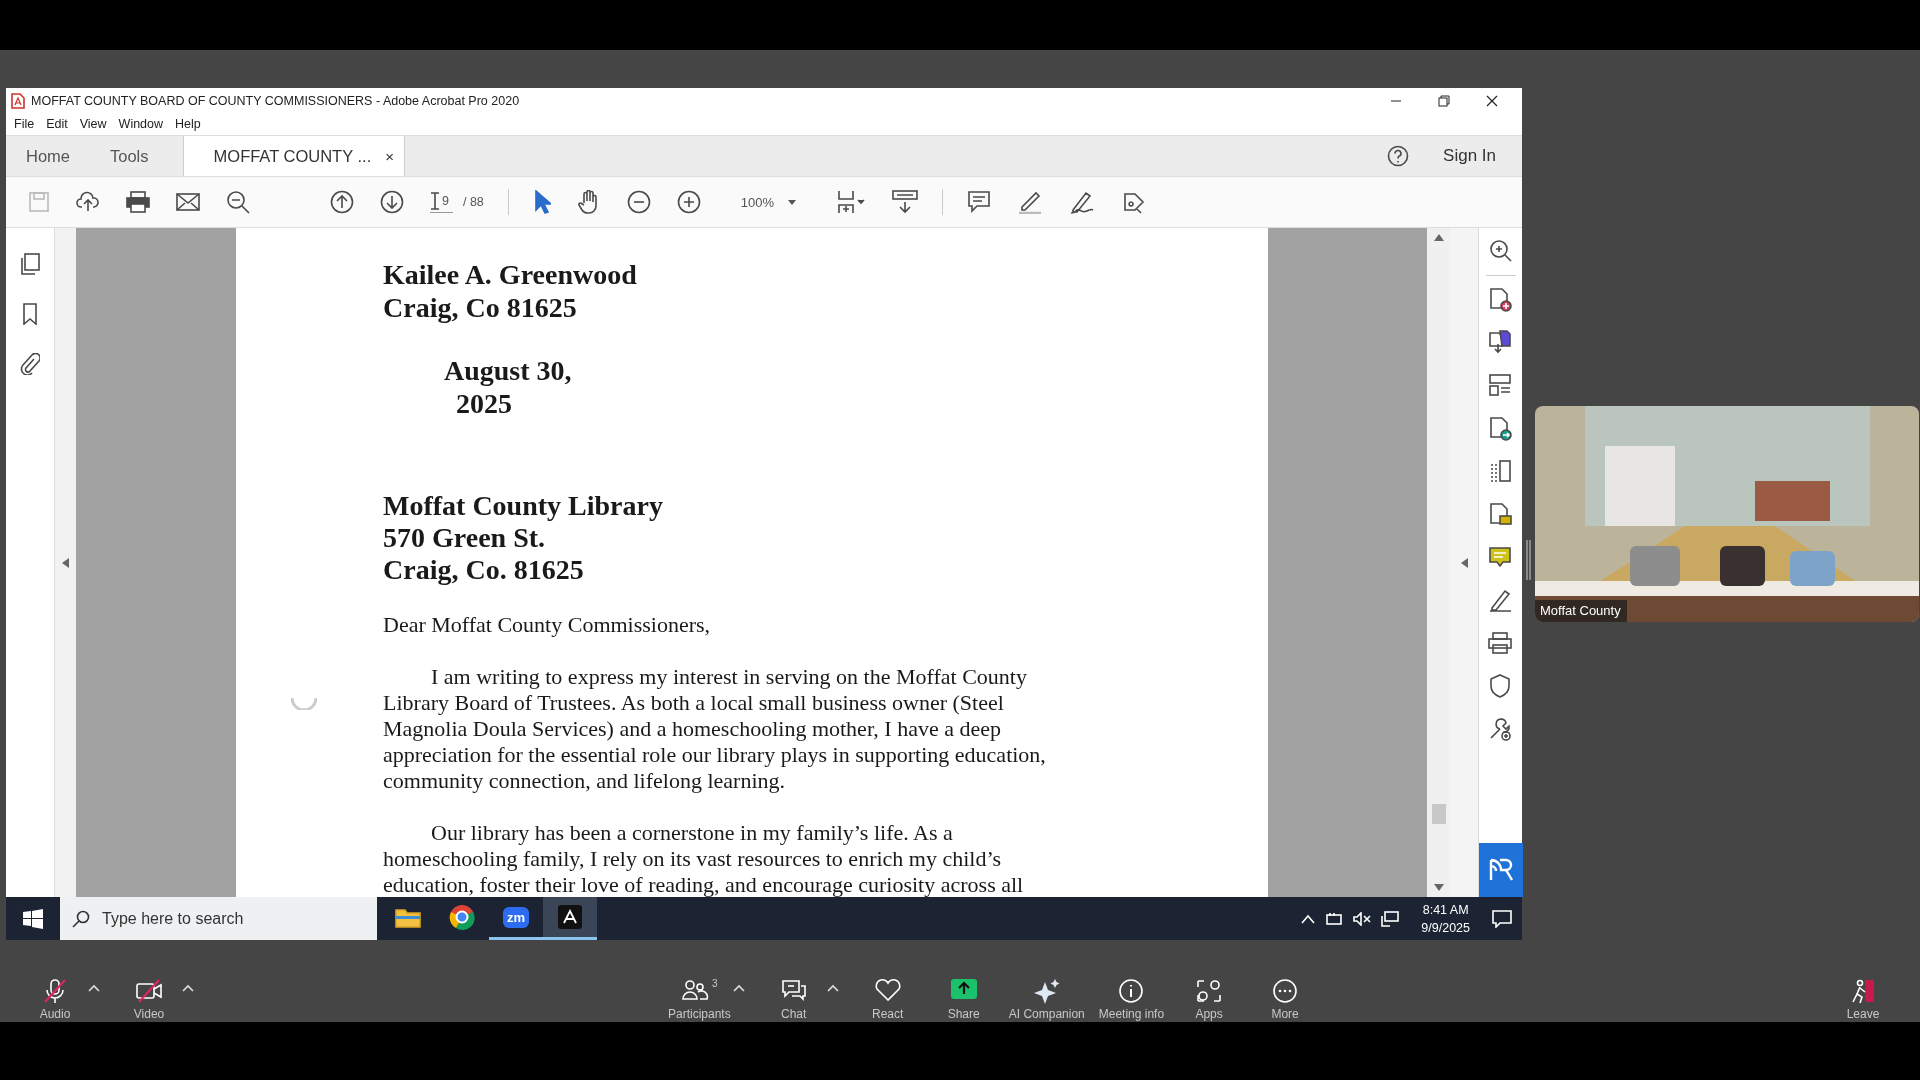 This screenshot has height=1080, width=1920. What do you see at coordinates (389, 156) in the screenshot?
I see `close-tab-button: ×` at bounding box center [389, 156].